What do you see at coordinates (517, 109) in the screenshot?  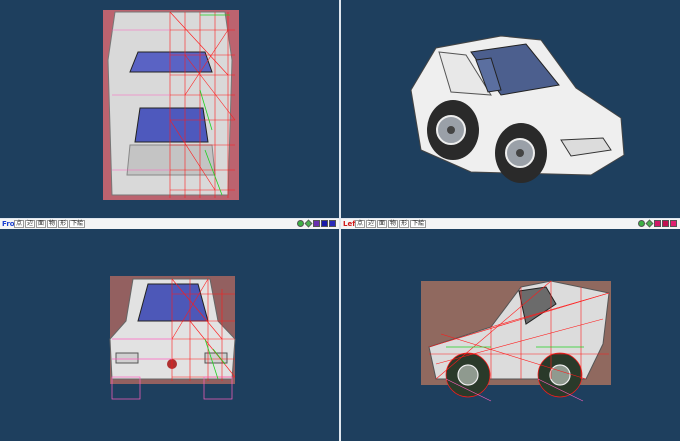 I see `perspective-canvas` at bounding box center [517, 109].